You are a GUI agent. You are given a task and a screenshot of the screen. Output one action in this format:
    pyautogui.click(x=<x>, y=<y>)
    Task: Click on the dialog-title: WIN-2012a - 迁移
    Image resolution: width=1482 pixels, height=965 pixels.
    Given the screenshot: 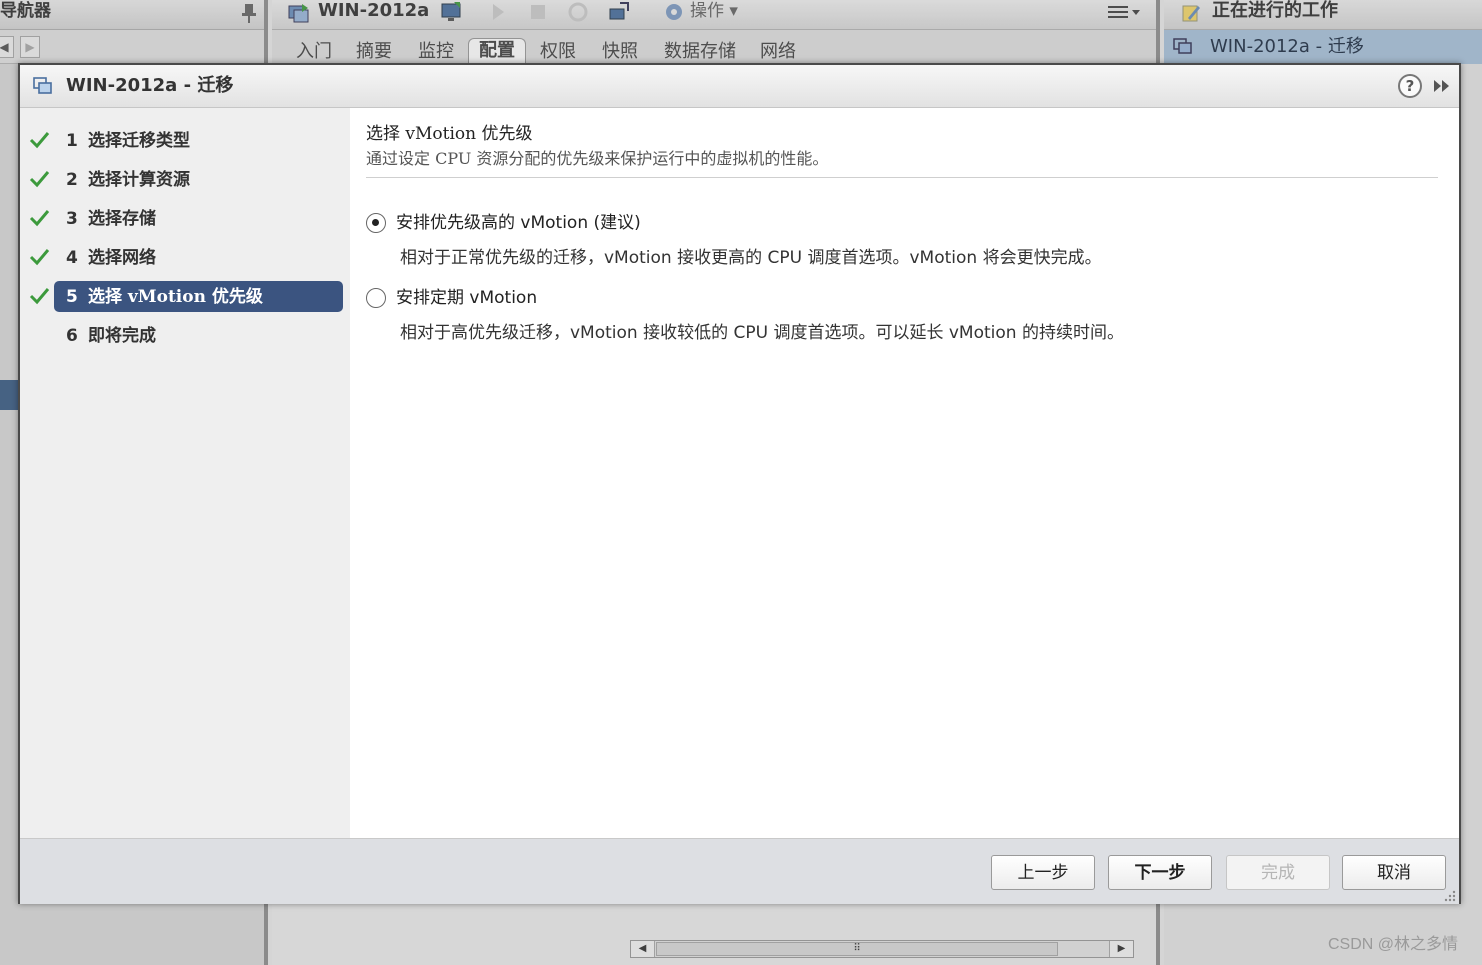 What is the action you would take?
    pyautogui.click(x=150, y=85)
    